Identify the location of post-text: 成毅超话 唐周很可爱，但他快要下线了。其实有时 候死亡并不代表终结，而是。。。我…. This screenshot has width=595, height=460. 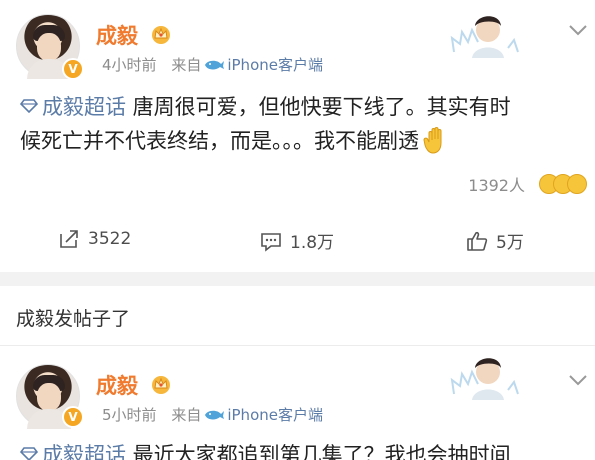
(300, 124).